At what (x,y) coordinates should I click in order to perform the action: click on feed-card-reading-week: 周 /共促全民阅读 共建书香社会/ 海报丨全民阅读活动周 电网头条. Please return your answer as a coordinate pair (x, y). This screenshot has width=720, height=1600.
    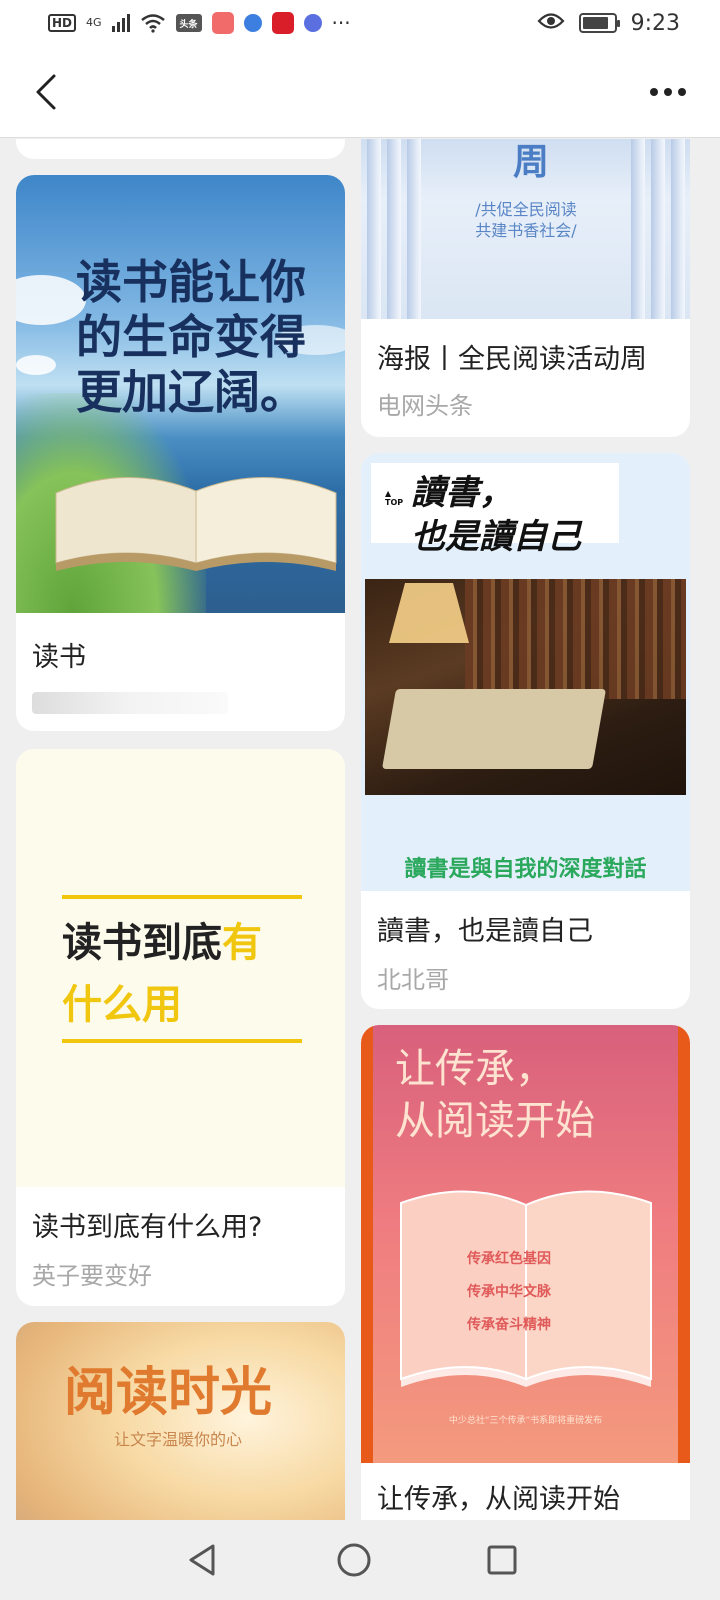
    Looking at the image, I should click on (525, 288).